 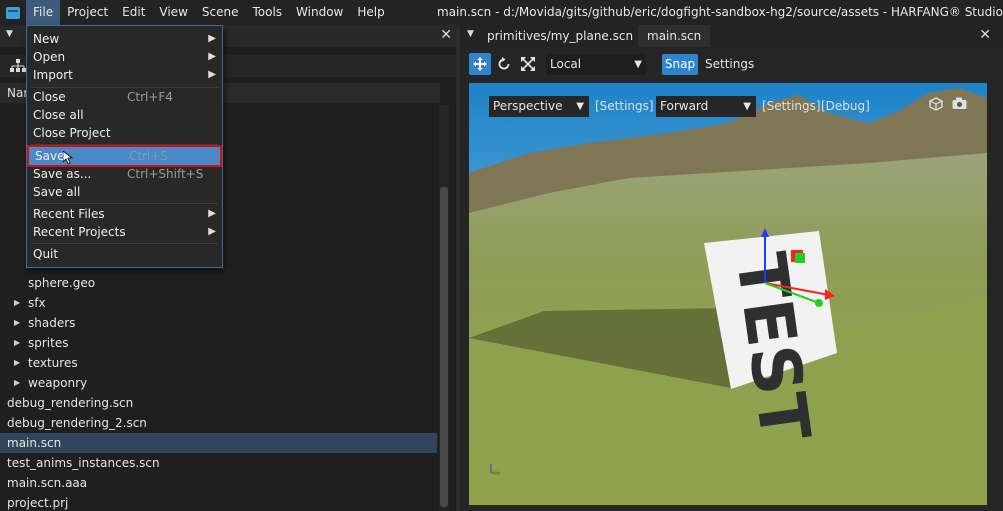 I want to click on shortcut-label: Ctrl+S, so click(x=149, y=156).